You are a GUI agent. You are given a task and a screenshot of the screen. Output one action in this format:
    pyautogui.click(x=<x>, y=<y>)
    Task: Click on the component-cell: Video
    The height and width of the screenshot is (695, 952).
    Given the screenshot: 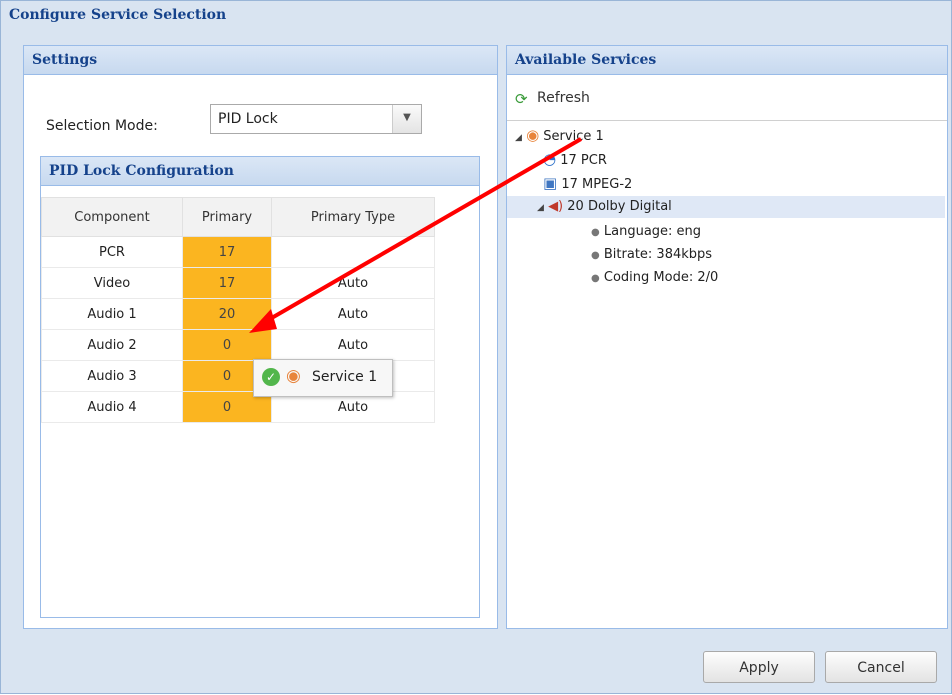 What is the action you would take?
    pyautogui.click(x=112, y=283)
    